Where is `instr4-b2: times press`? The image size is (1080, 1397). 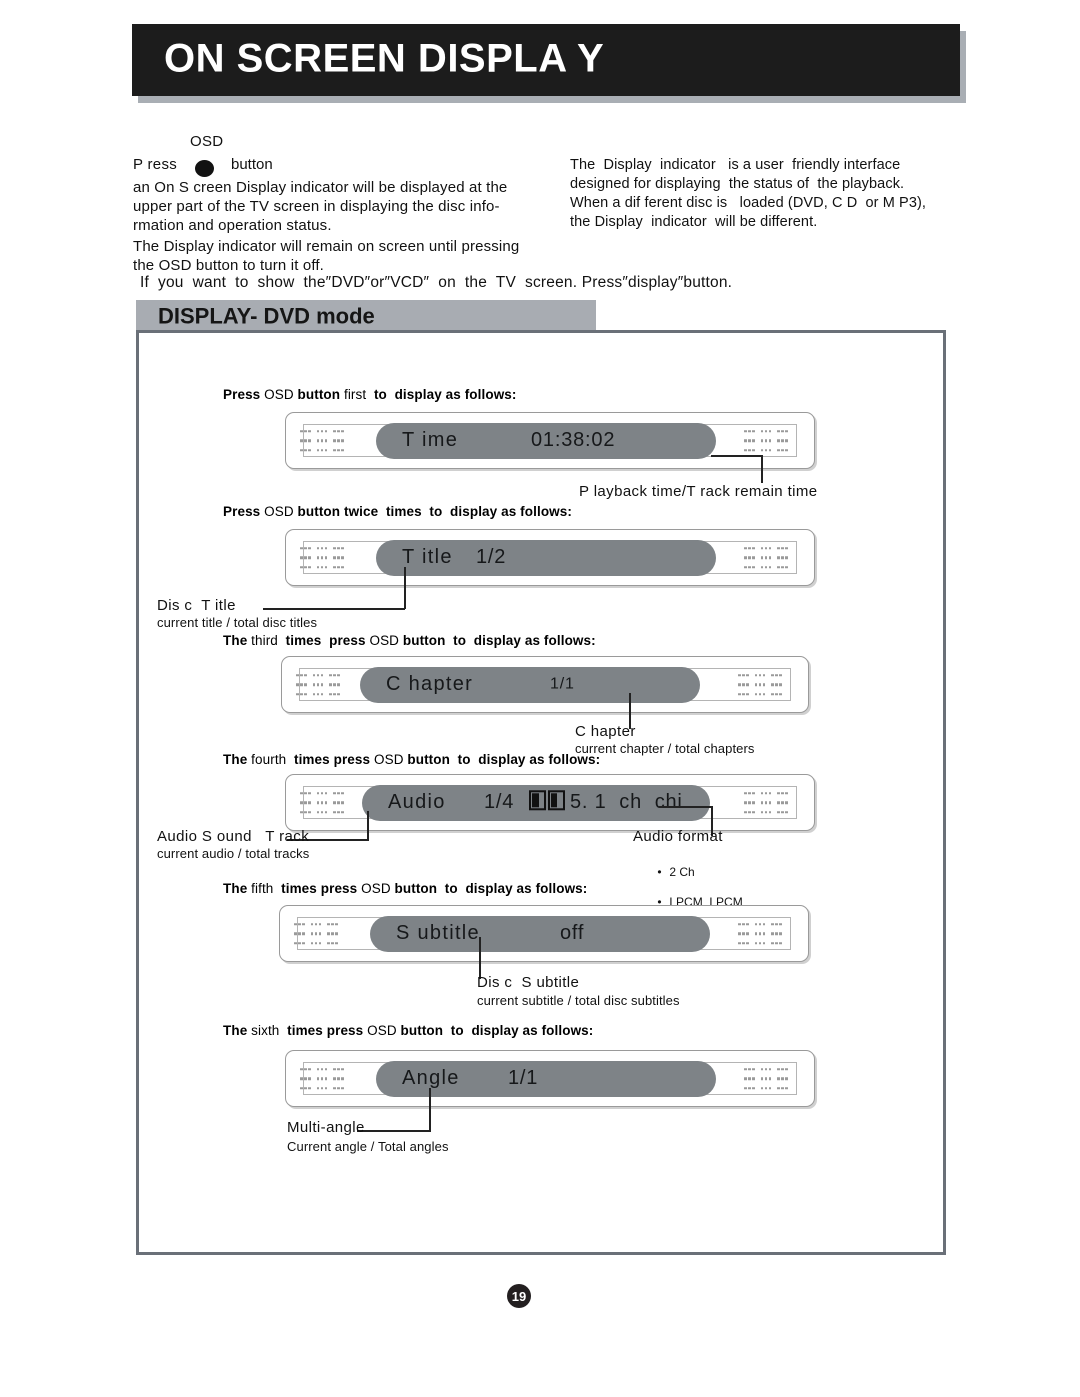 instr4-b2: times press is located at coordinates (333, 759).